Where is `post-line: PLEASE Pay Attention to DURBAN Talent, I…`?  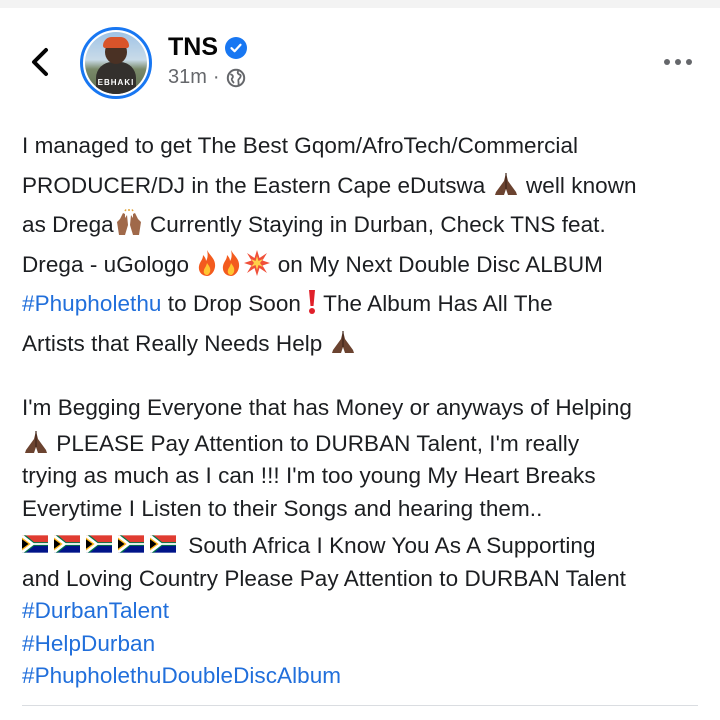
post-line: PLEASE Pay Attention to DURBAN Talent, I… is located at coordinates (367, 444).